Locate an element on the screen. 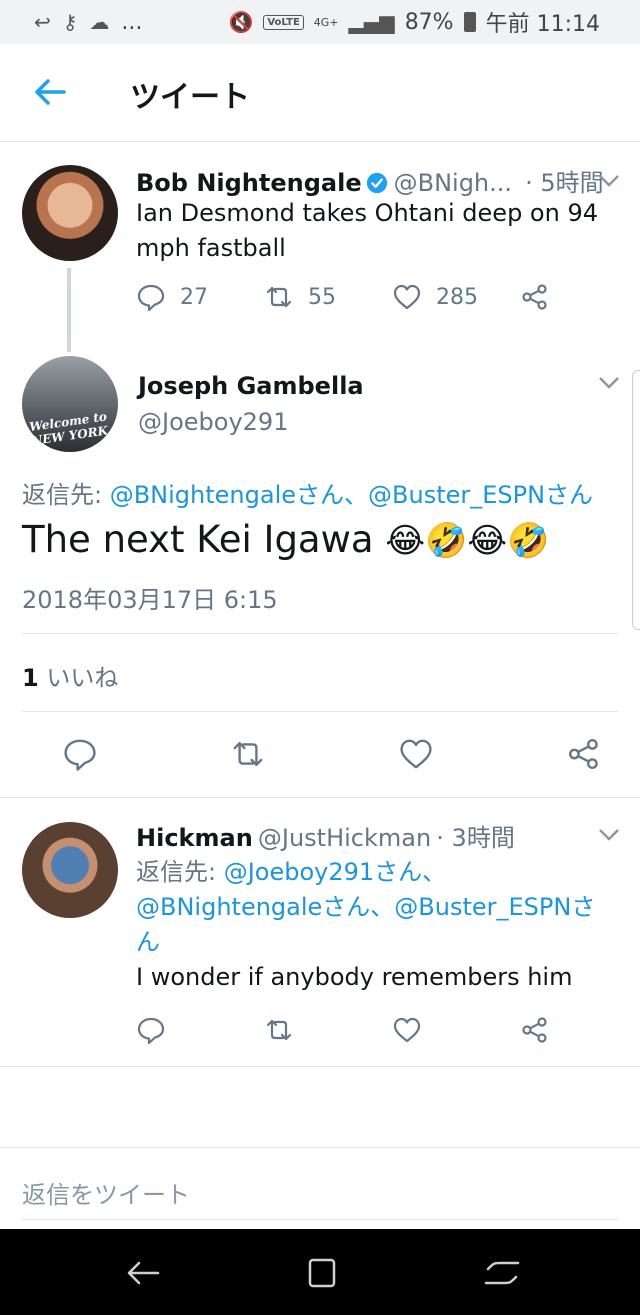 The image size is (640, 1315). nav-back-icon is located at coordinates (142, 1273).